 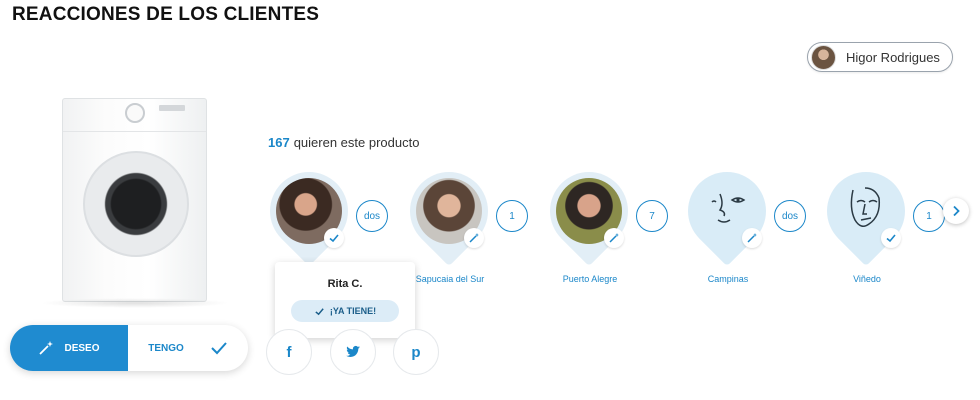 I want to click on face-sketch-icon, so click(x=728, y=208).